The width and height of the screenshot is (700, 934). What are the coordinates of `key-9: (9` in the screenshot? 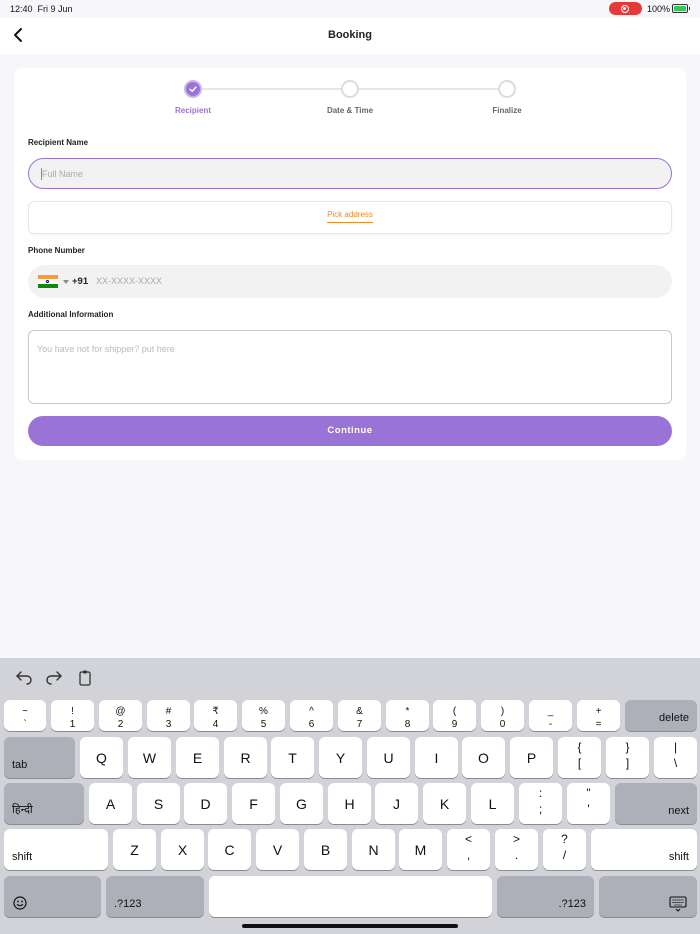 It's located at (454, 715).